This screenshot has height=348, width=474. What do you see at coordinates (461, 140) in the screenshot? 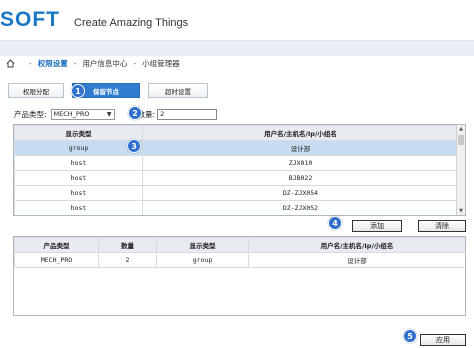
I see `scroll-thumb` at bounding box center [461, 140].